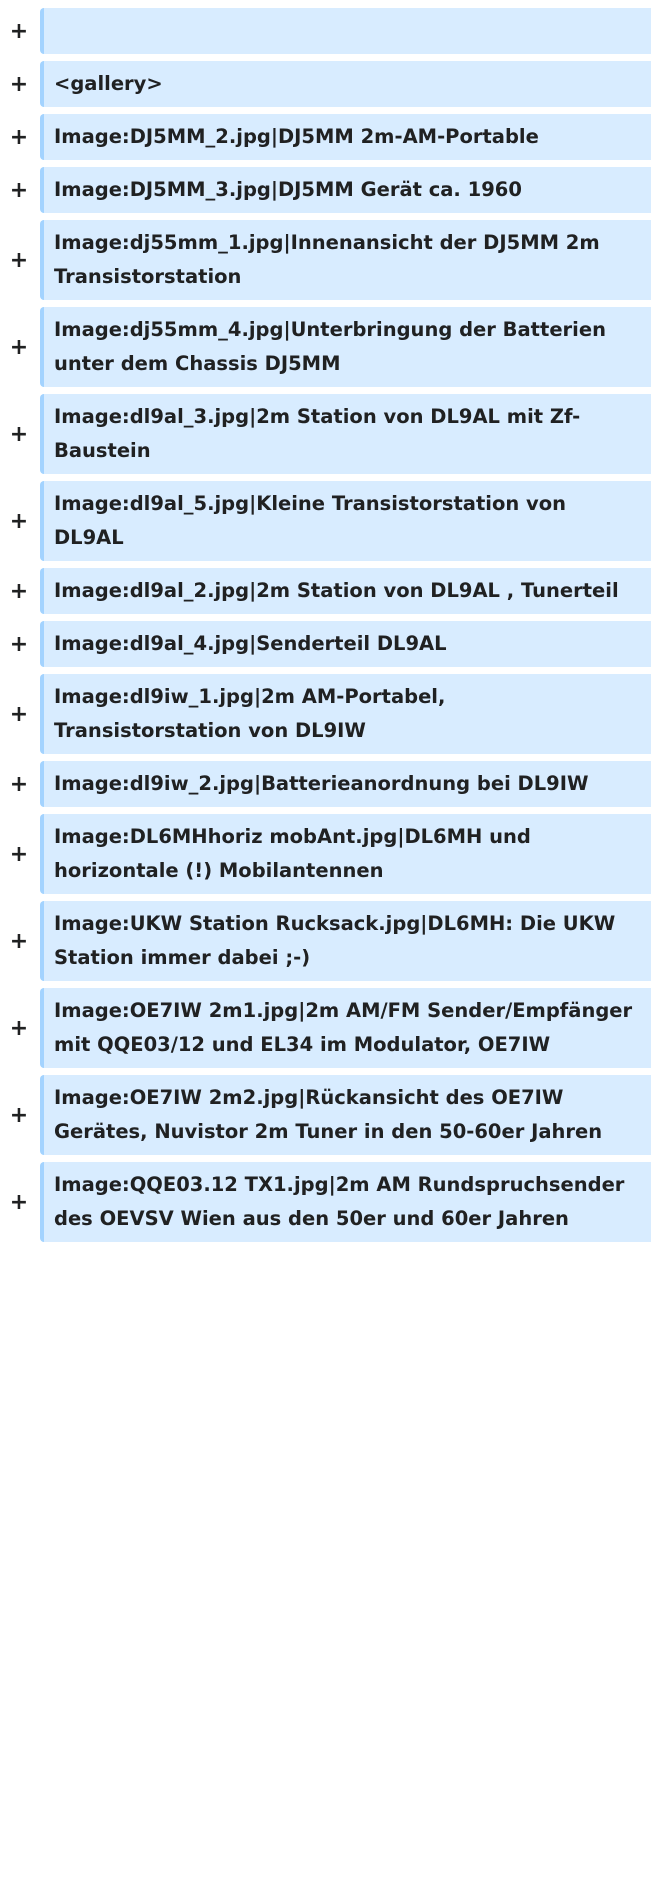 This screenshot has height=1888, width=651. Describe the element at coordinates (345, 644) in the screenshot. I see `added-line: Image:dl9al_4.jpg|Senderteil DL9AL` at that location.